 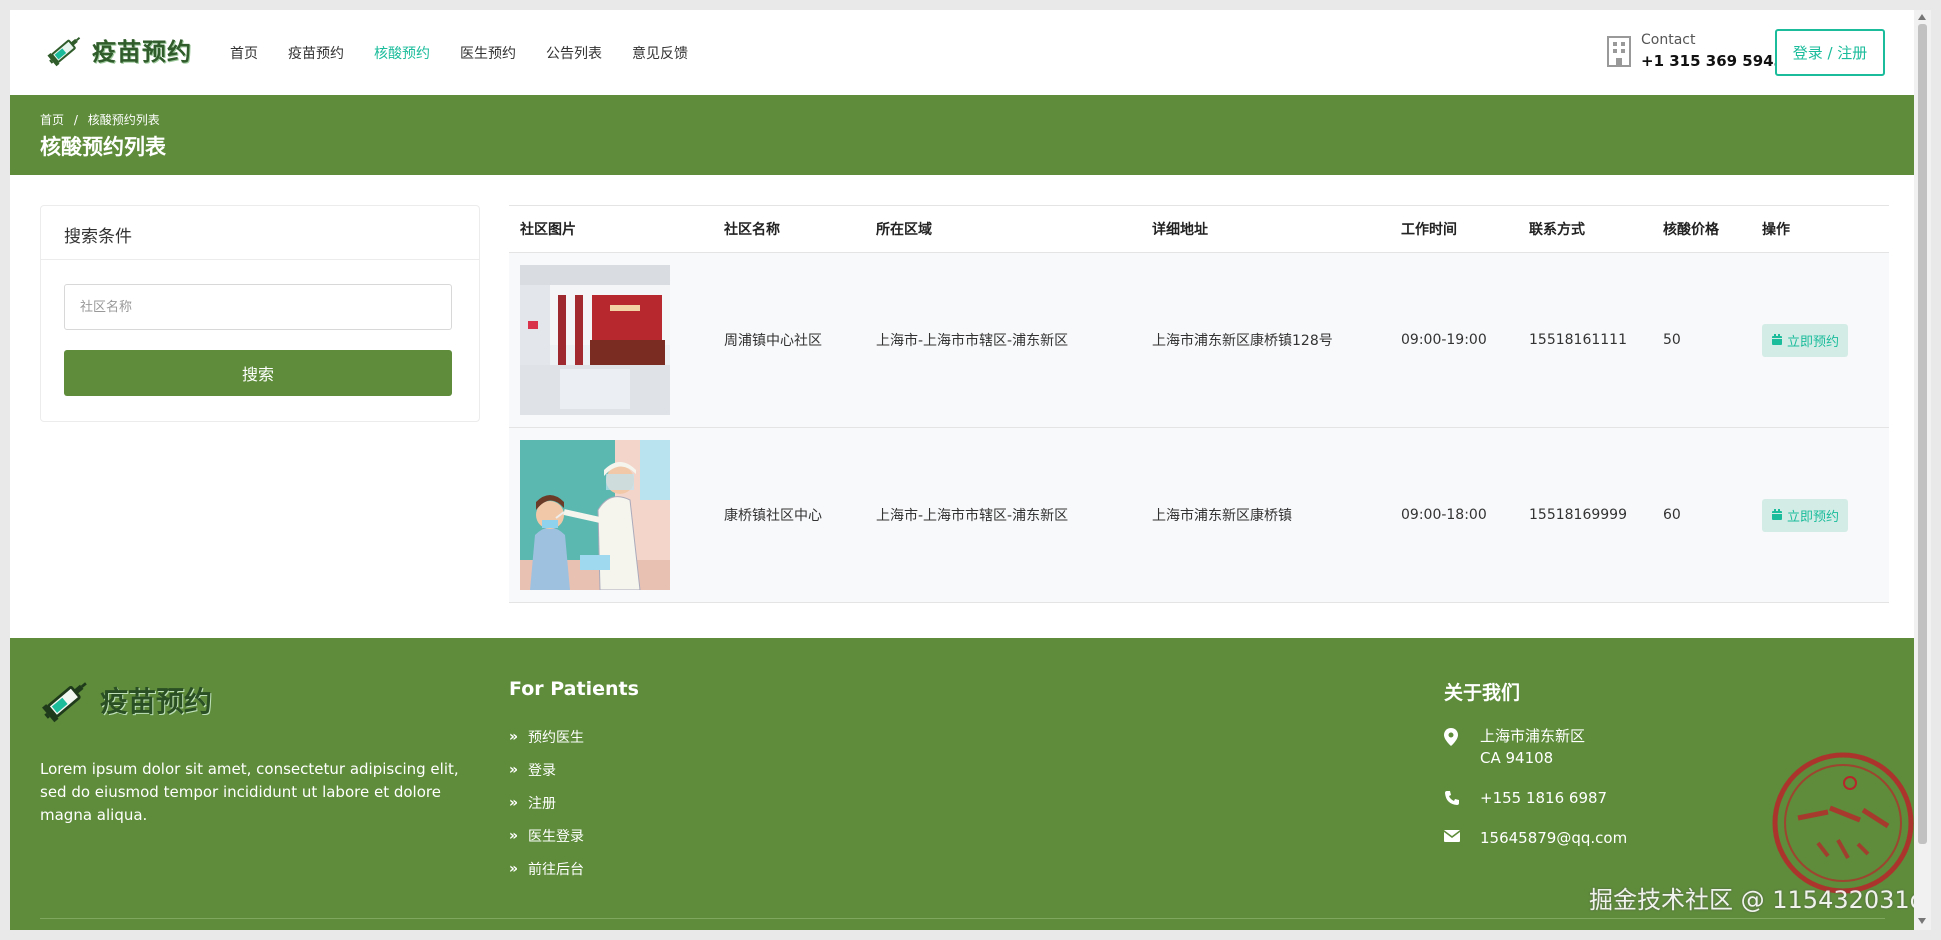 I want to click on contact-phone-cell: 15518161111, so click(x=1578, y=340).